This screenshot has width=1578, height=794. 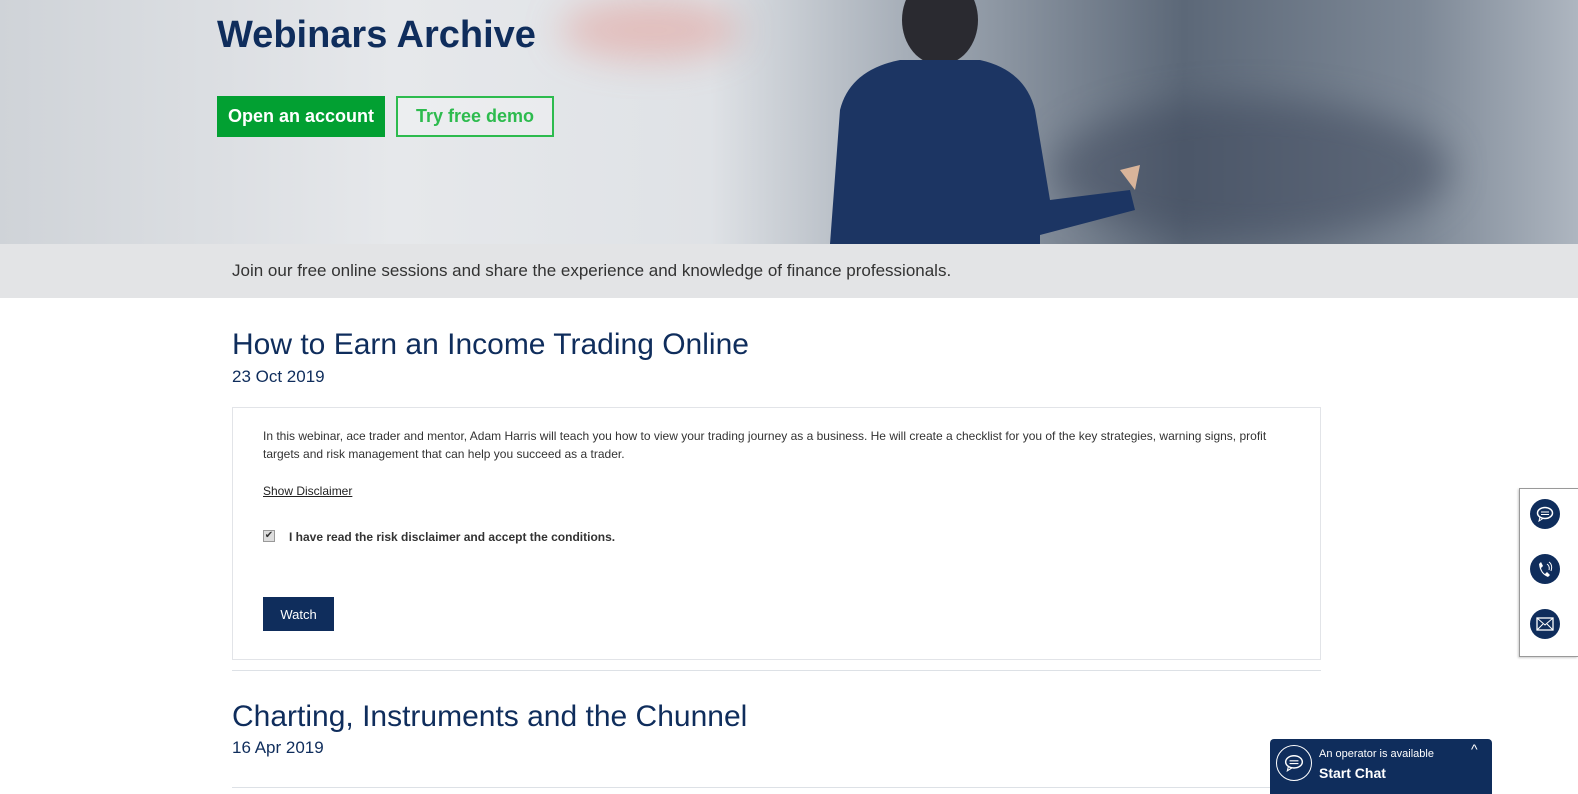 I want to click on start-chat-label: Start Chat, so click(x=1352, y=773).